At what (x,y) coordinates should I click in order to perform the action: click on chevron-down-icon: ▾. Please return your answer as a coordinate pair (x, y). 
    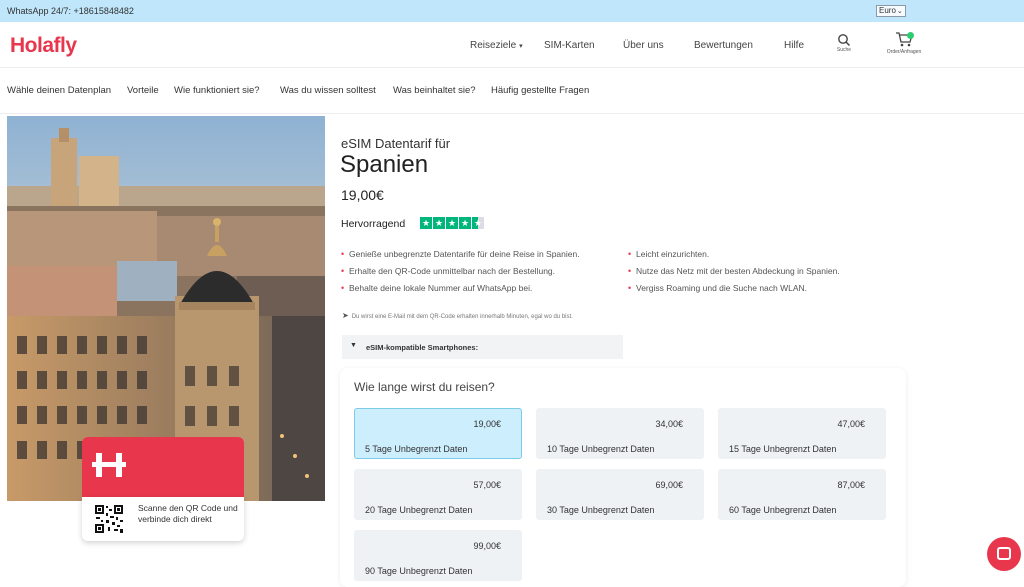
    Looking at the image, I should click on (521, 46).